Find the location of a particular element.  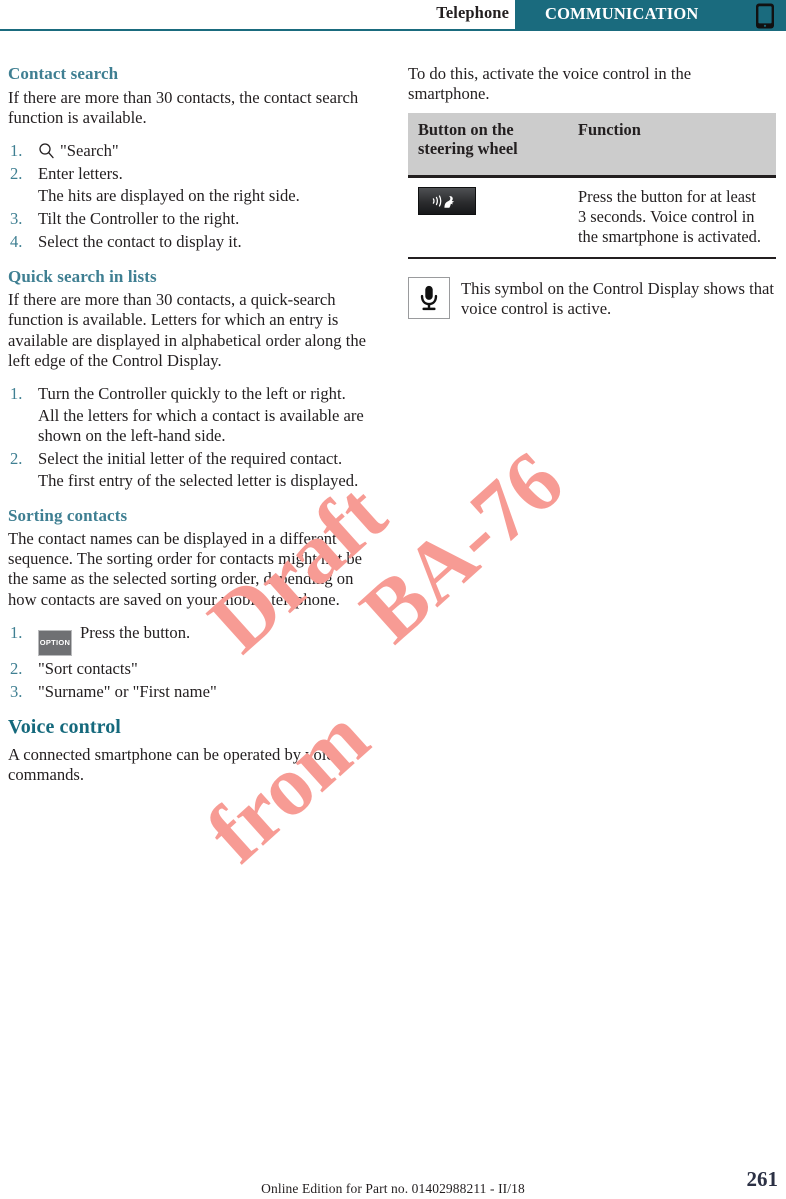

microphone-icon is located at coordinates (429, 298).